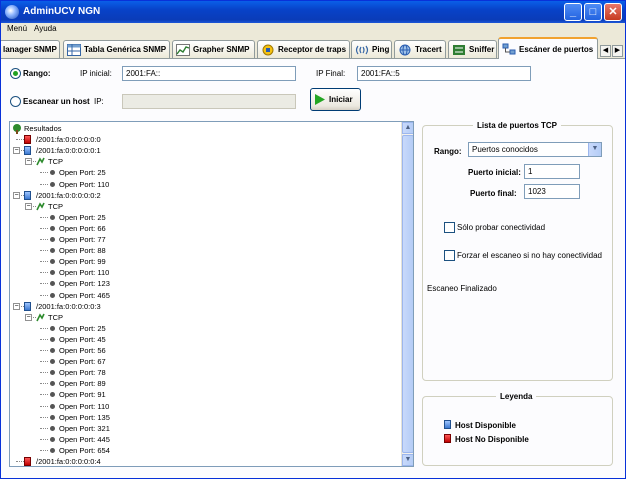 Image resolution: width=626 pixels, height=479 pixels. Describe the element at coordinates (15, 73) in the screenshot. I see `rango-radio` at that location.